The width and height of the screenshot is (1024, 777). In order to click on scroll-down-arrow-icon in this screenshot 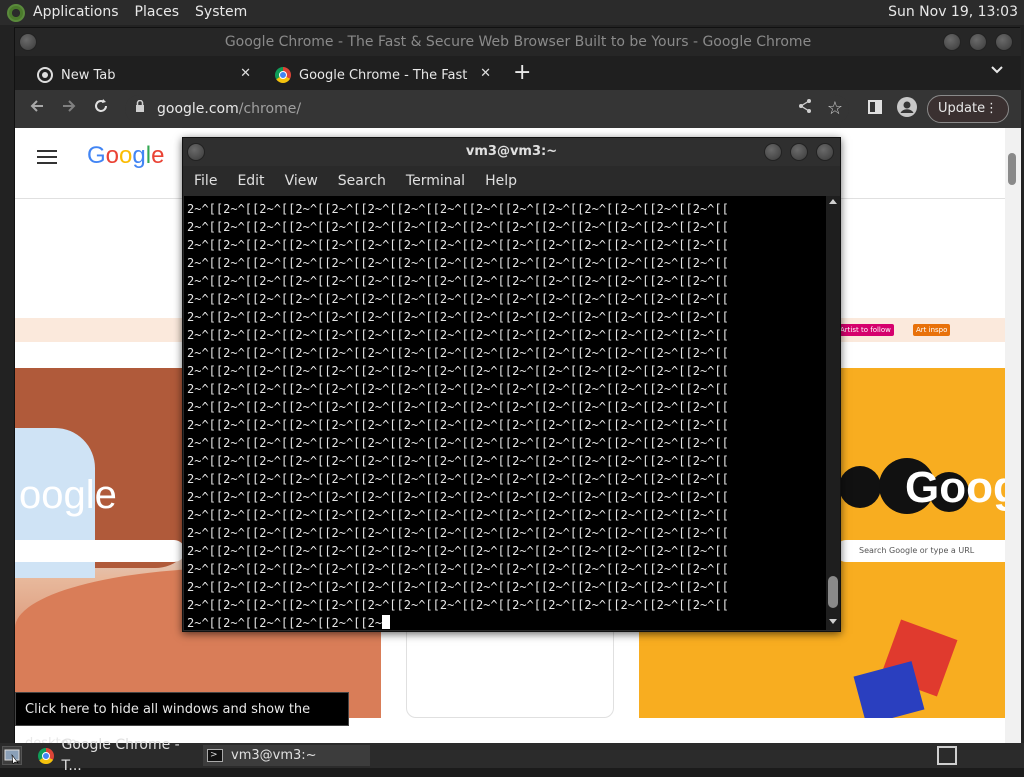, I will do `click(833, 621)`.